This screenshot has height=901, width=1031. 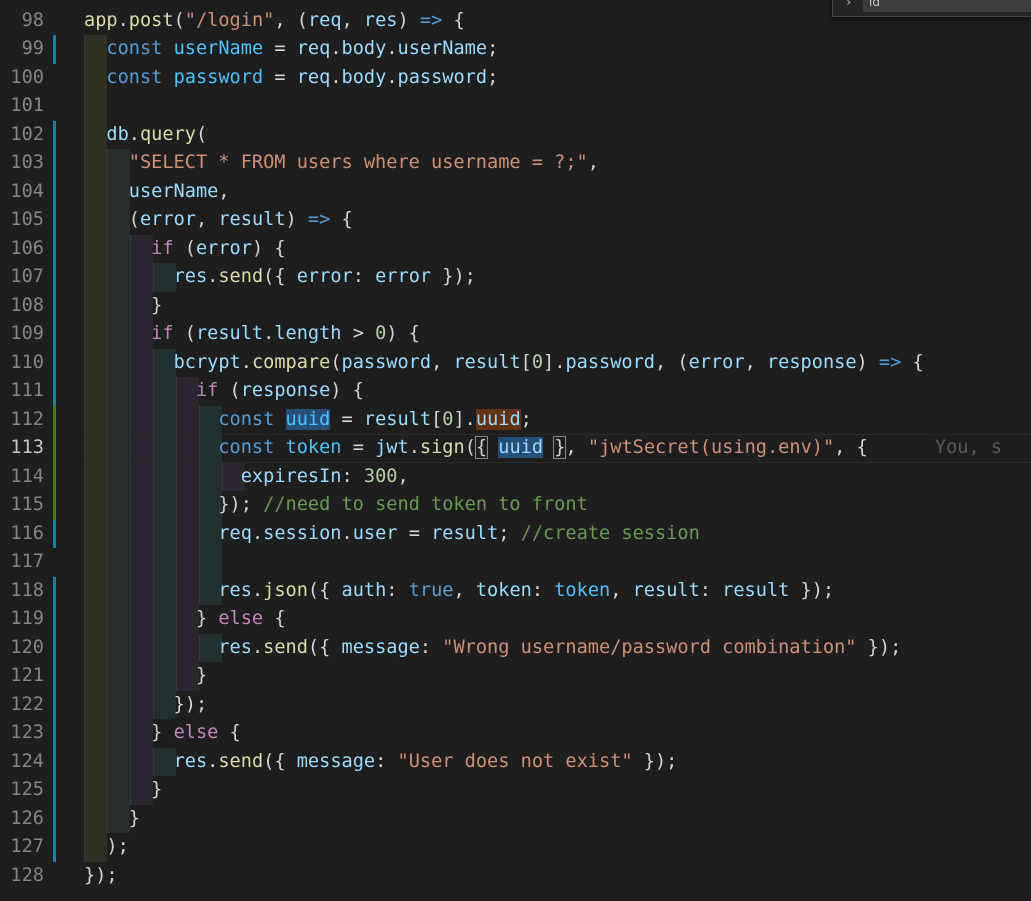 What do you see at coordinates (515, 505) in the screenshot?
I see `code-line: 115 }); //need to send token to front` at bounding box center [515, 505].